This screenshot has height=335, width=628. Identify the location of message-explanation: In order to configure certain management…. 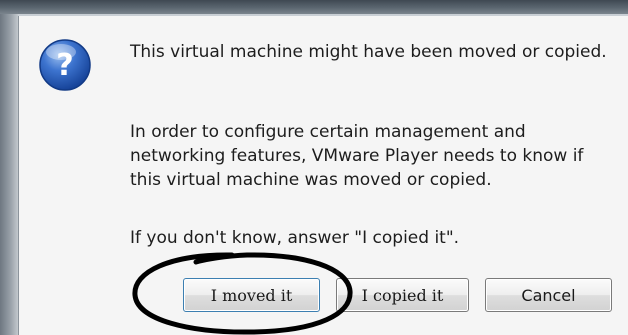
(357, 156).